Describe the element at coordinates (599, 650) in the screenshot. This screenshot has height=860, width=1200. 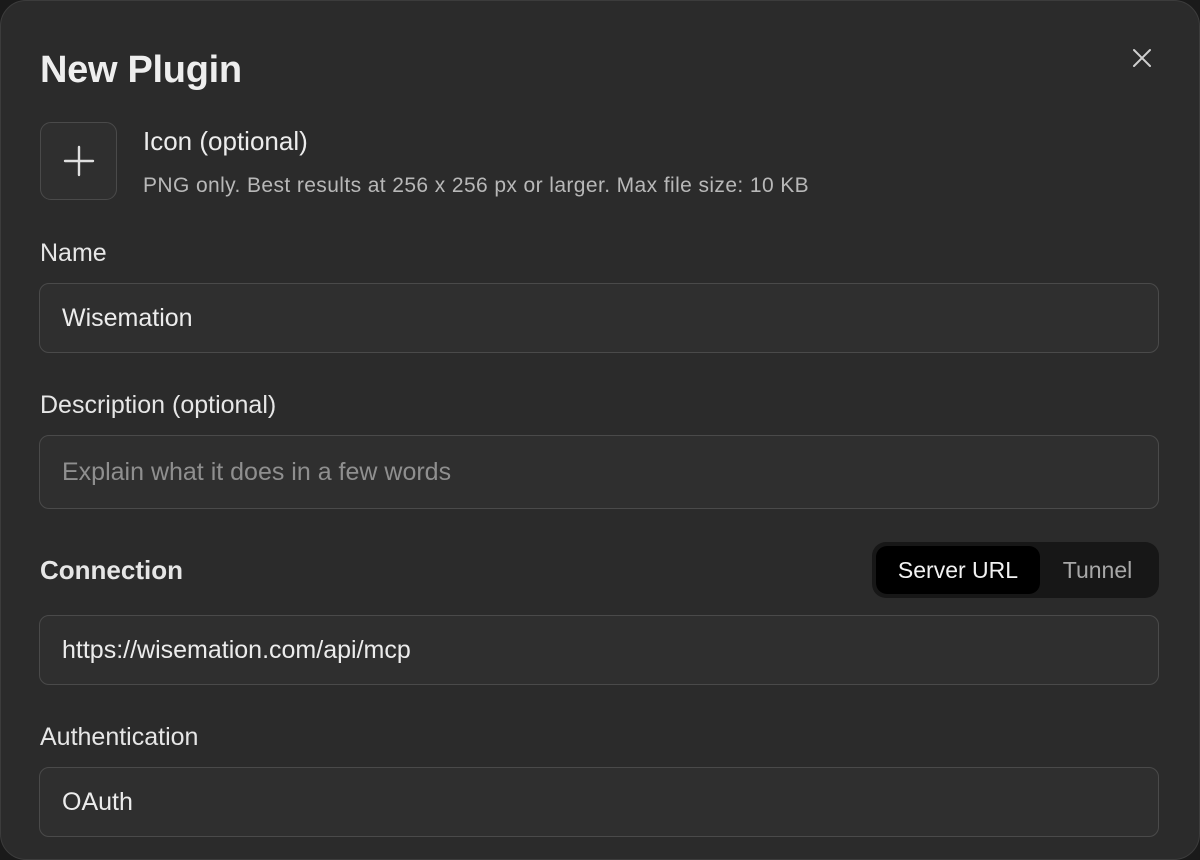
I see `server-url-input` at that location.